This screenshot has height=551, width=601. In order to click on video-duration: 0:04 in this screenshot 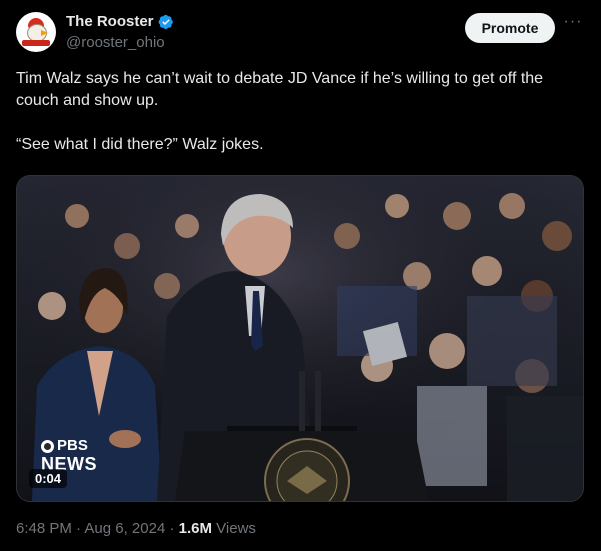, I will do `click(48, 478)`.